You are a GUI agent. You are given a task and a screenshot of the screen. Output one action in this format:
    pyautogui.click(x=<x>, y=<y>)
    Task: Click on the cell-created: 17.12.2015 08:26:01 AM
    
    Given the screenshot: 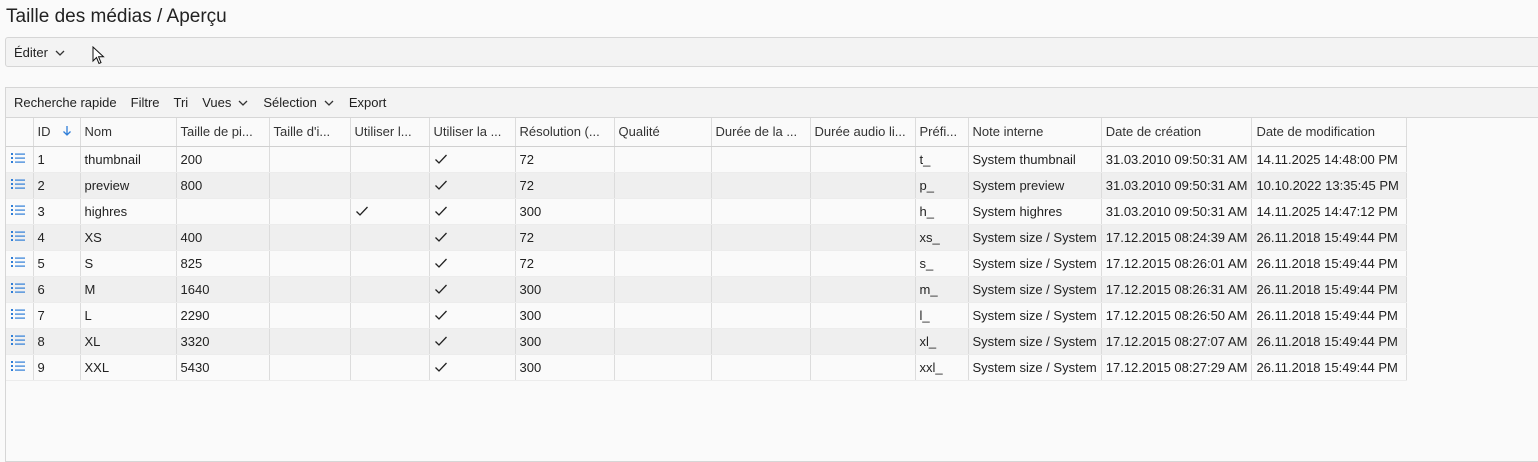 What is the action you would take?
    pyautogui.click(x=1177, y=263)
    